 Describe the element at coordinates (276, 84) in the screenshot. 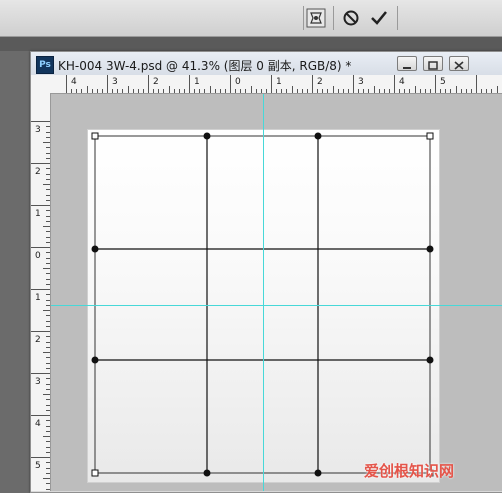

I see `horizontal-ruler: 4 3 2 1 0 1 2 3 4 5` at that location.